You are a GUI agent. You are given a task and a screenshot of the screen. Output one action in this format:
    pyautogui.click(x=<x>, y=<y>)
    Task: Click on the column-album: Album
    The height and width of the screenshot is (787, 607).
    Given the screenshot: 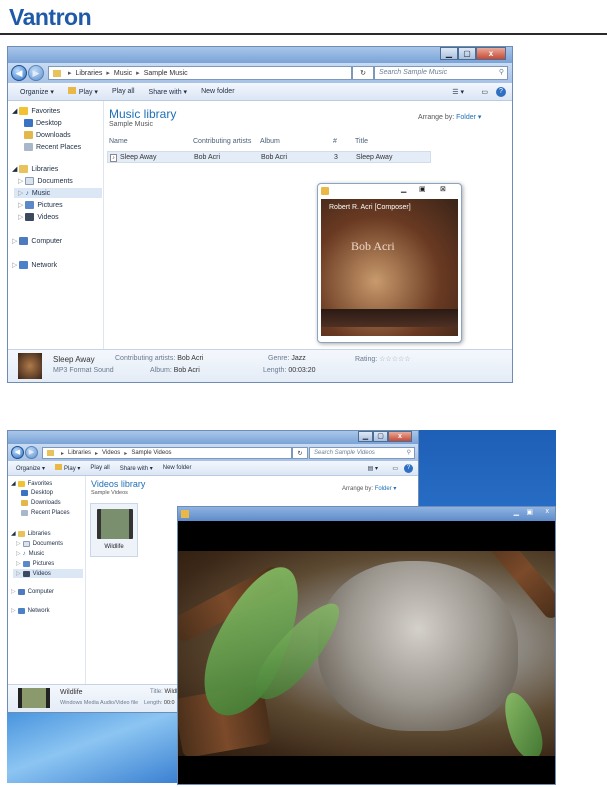 What is the action you would take?
    pyautogui.click(x=270, y=141)
    